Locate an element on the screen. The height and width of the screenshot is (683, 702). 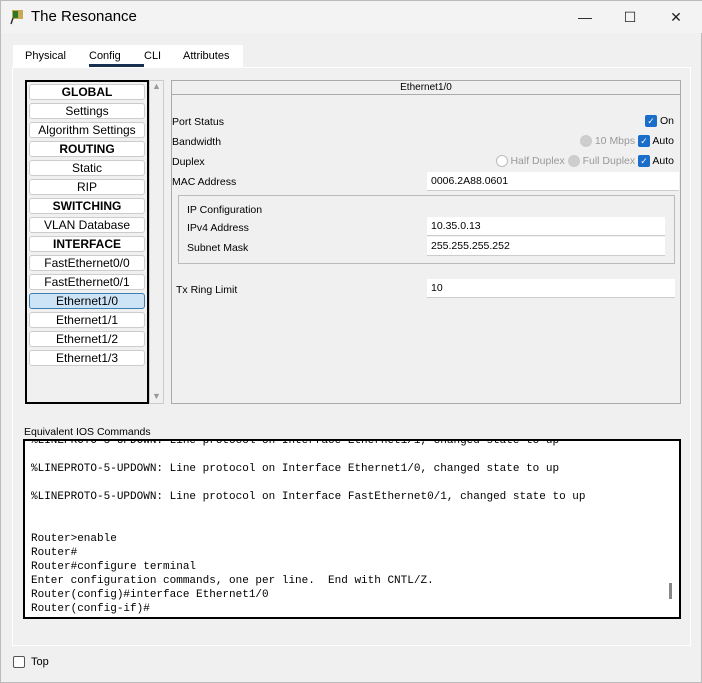
top-label: Top is located at coordinates (40, 662).